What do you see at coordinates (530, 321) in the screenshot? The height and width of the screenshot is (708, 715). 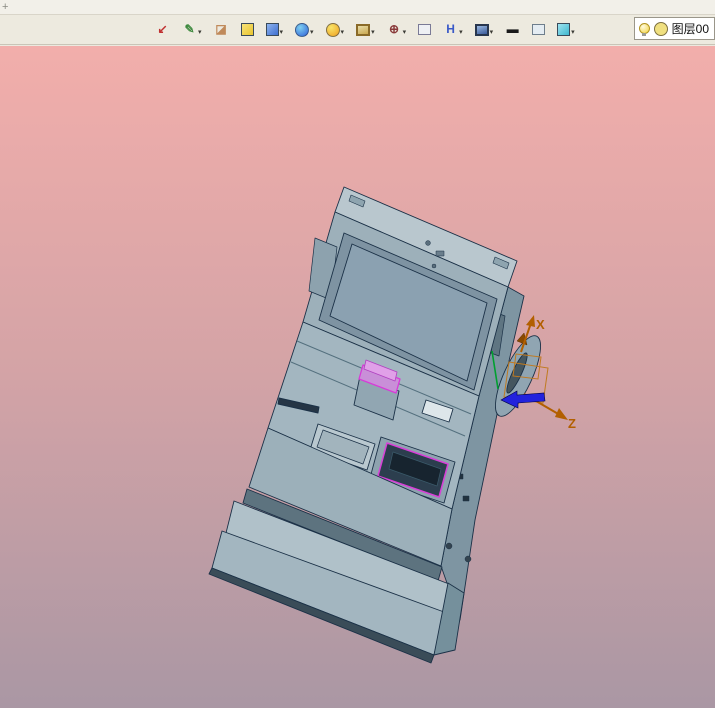 I see `x-axis-arrowhead` at bounding box center [530, 321].